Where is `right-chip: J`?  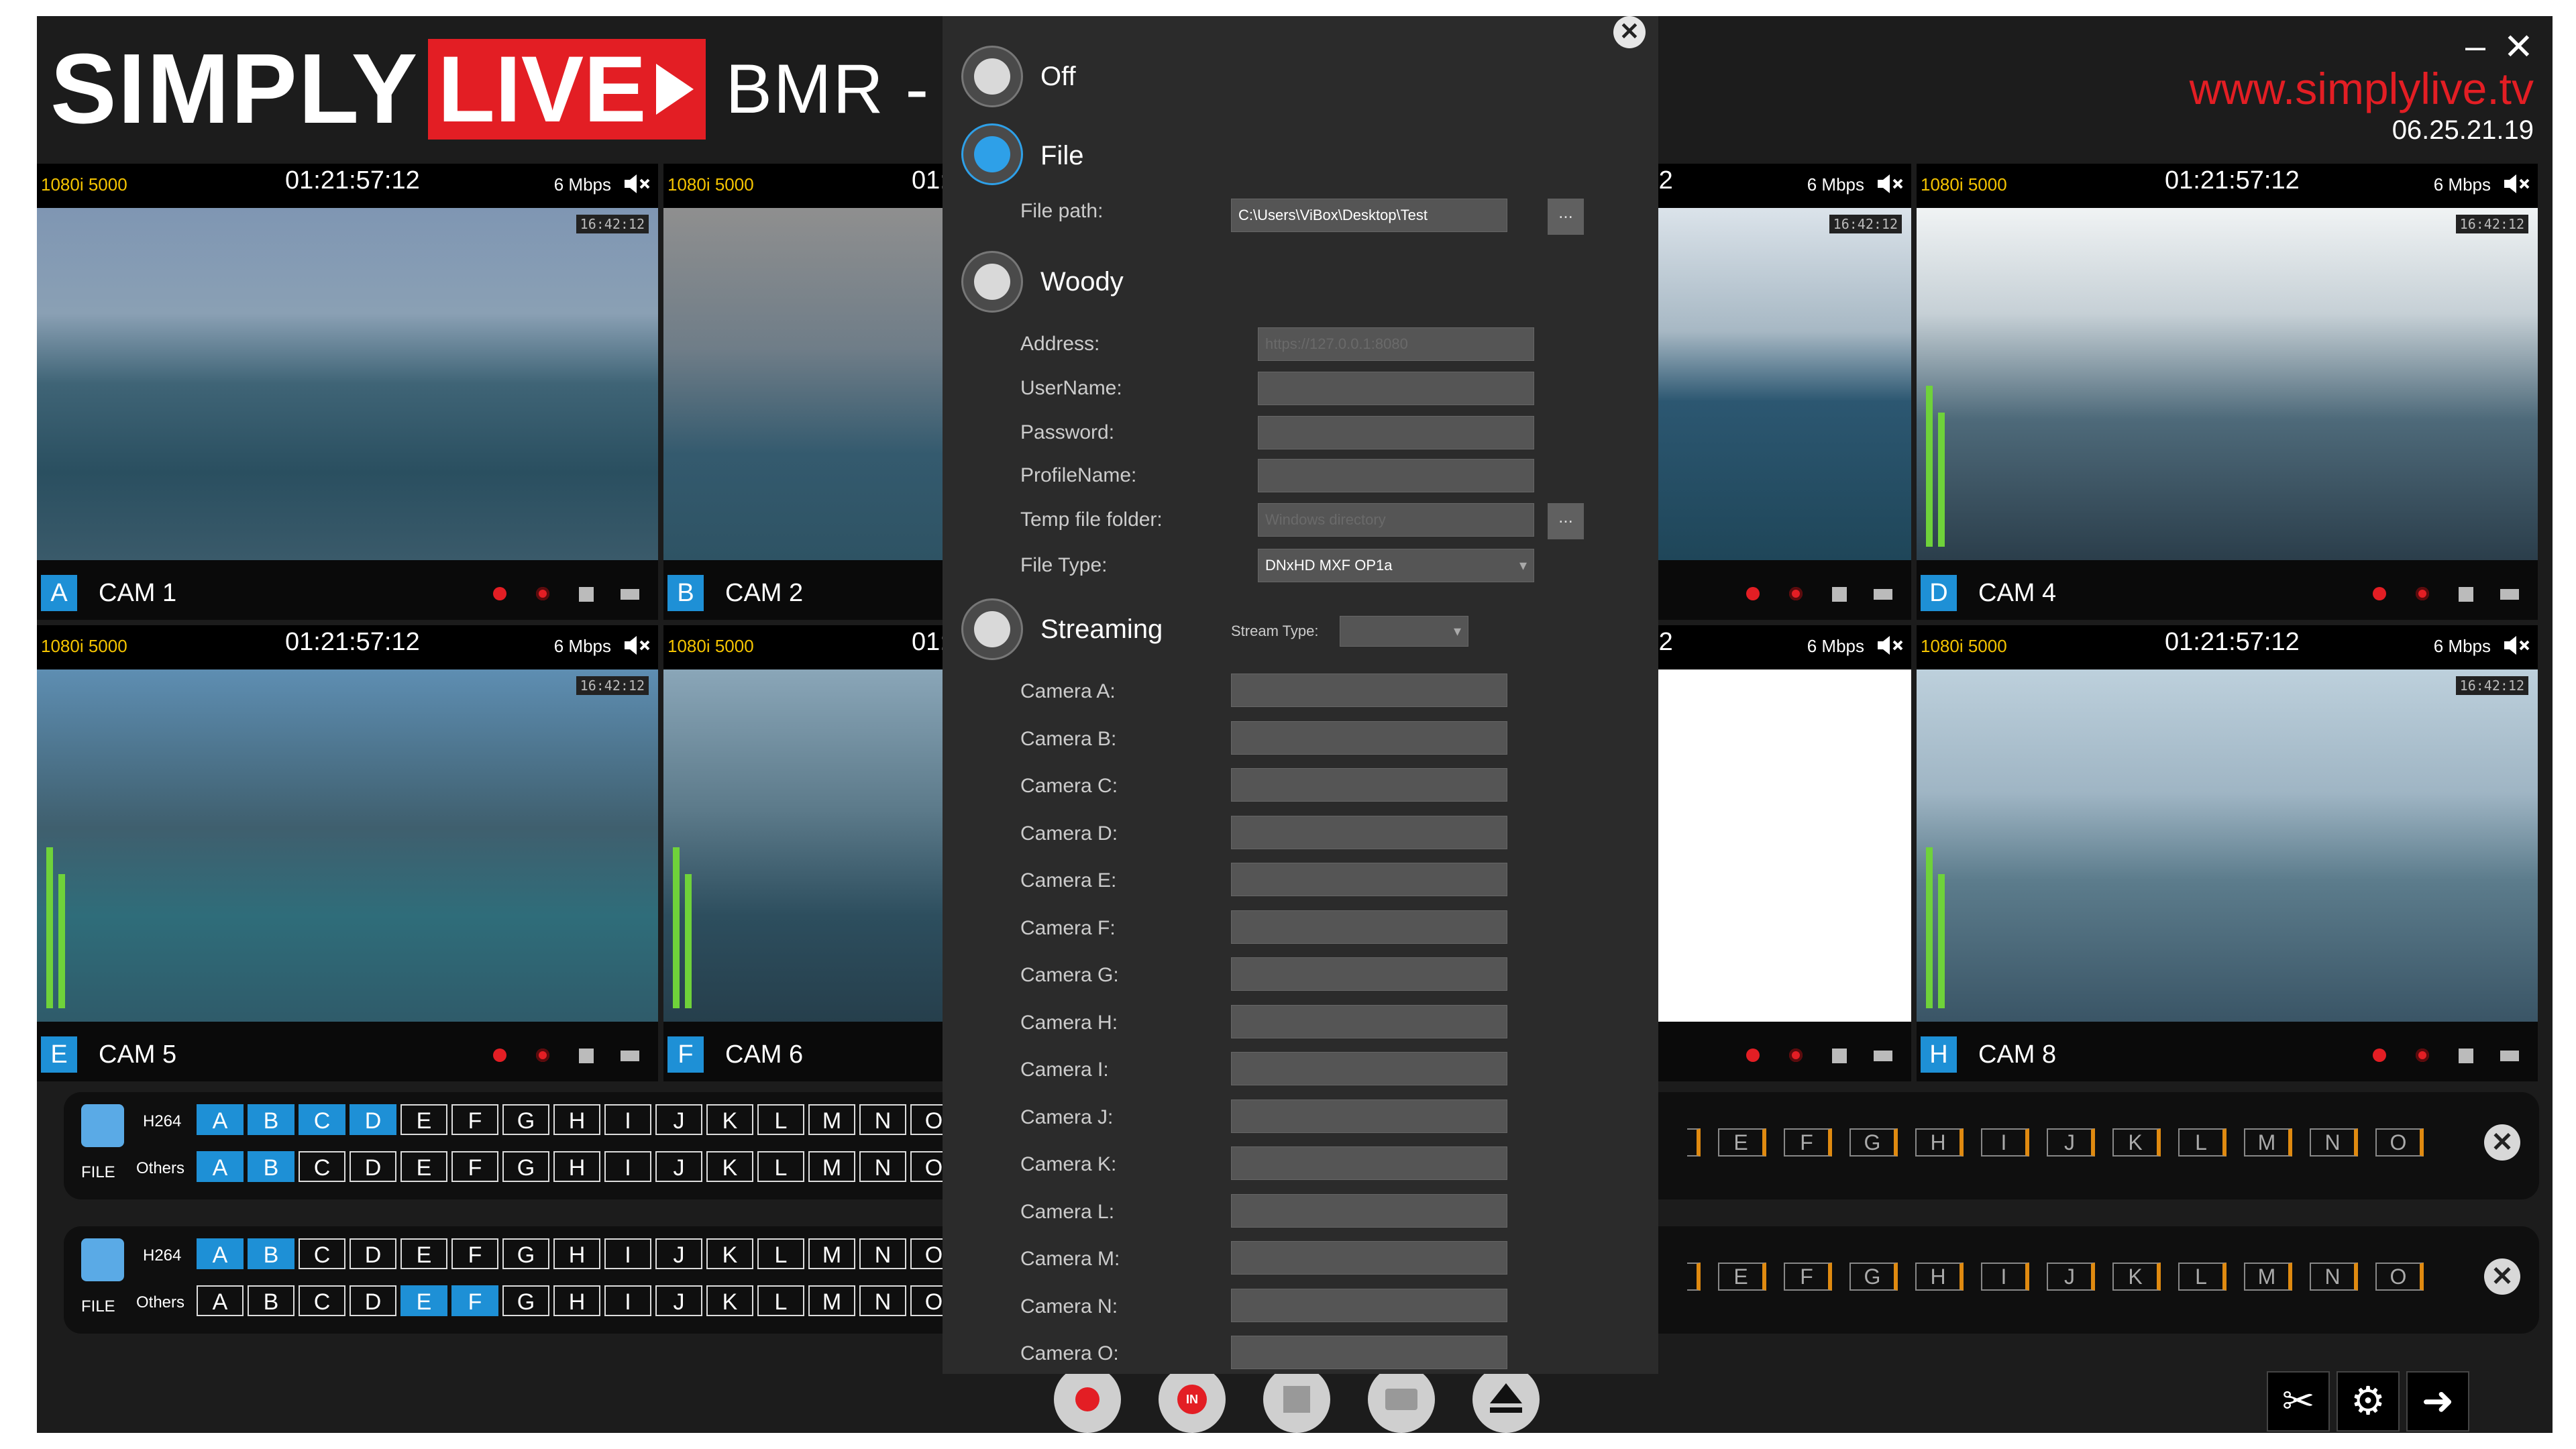 right-chip: J is located at coordinates (2071, 1277).